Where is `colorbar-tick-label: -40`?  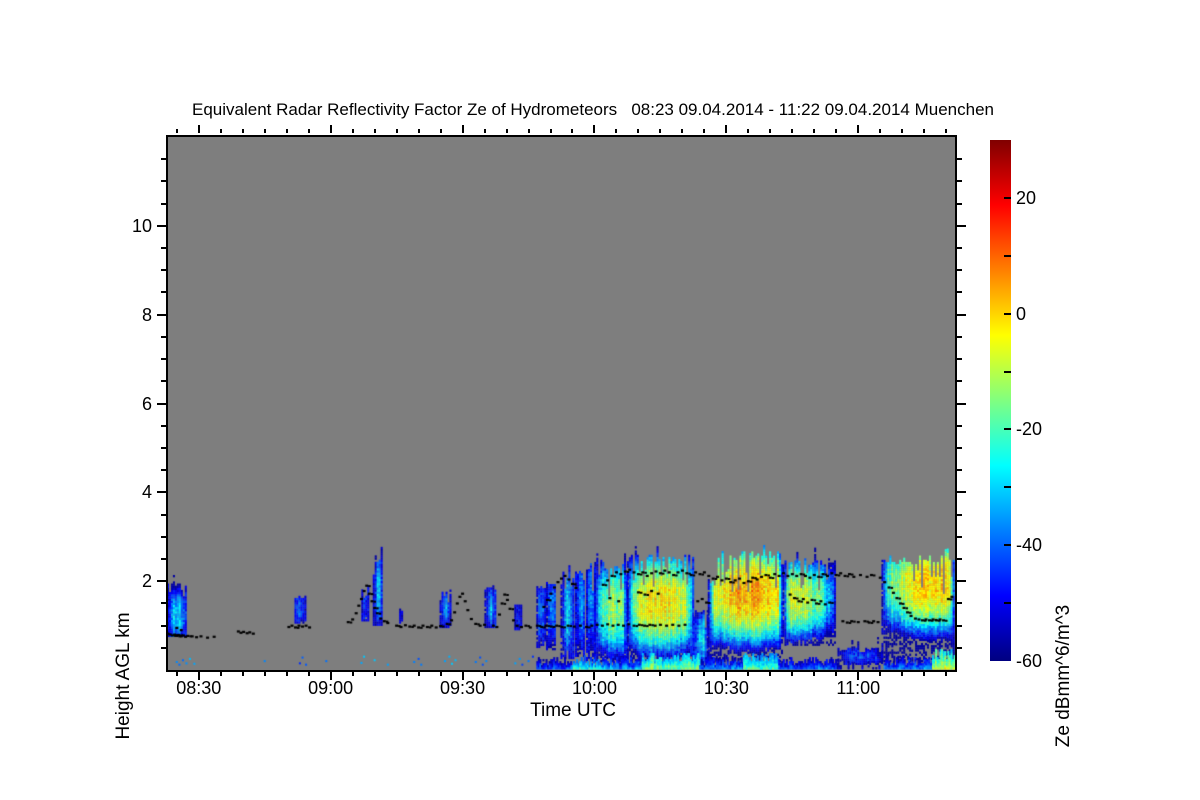
colorbar-tick-label: -40 is located at coordinates (1029, 545).